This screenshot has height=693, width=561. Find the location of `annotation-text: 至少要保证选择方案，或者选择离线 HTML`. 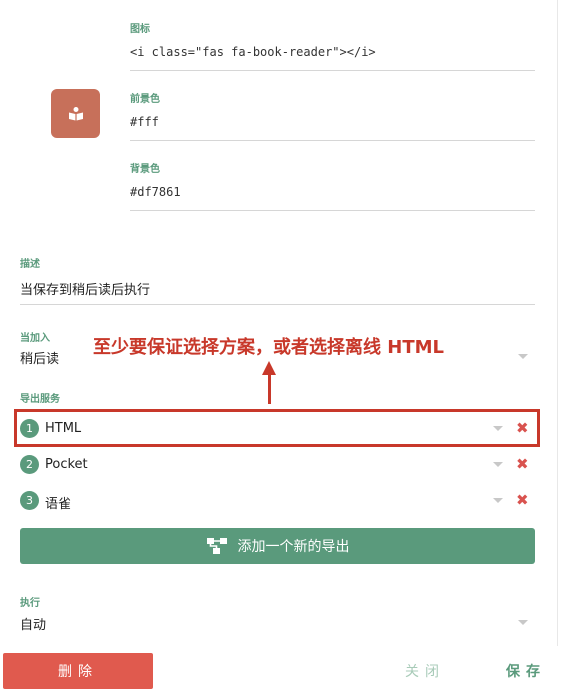

annotation-text: 至少要保证选择方案，或者选择离线 HTML is located at coordinates (268, 347).